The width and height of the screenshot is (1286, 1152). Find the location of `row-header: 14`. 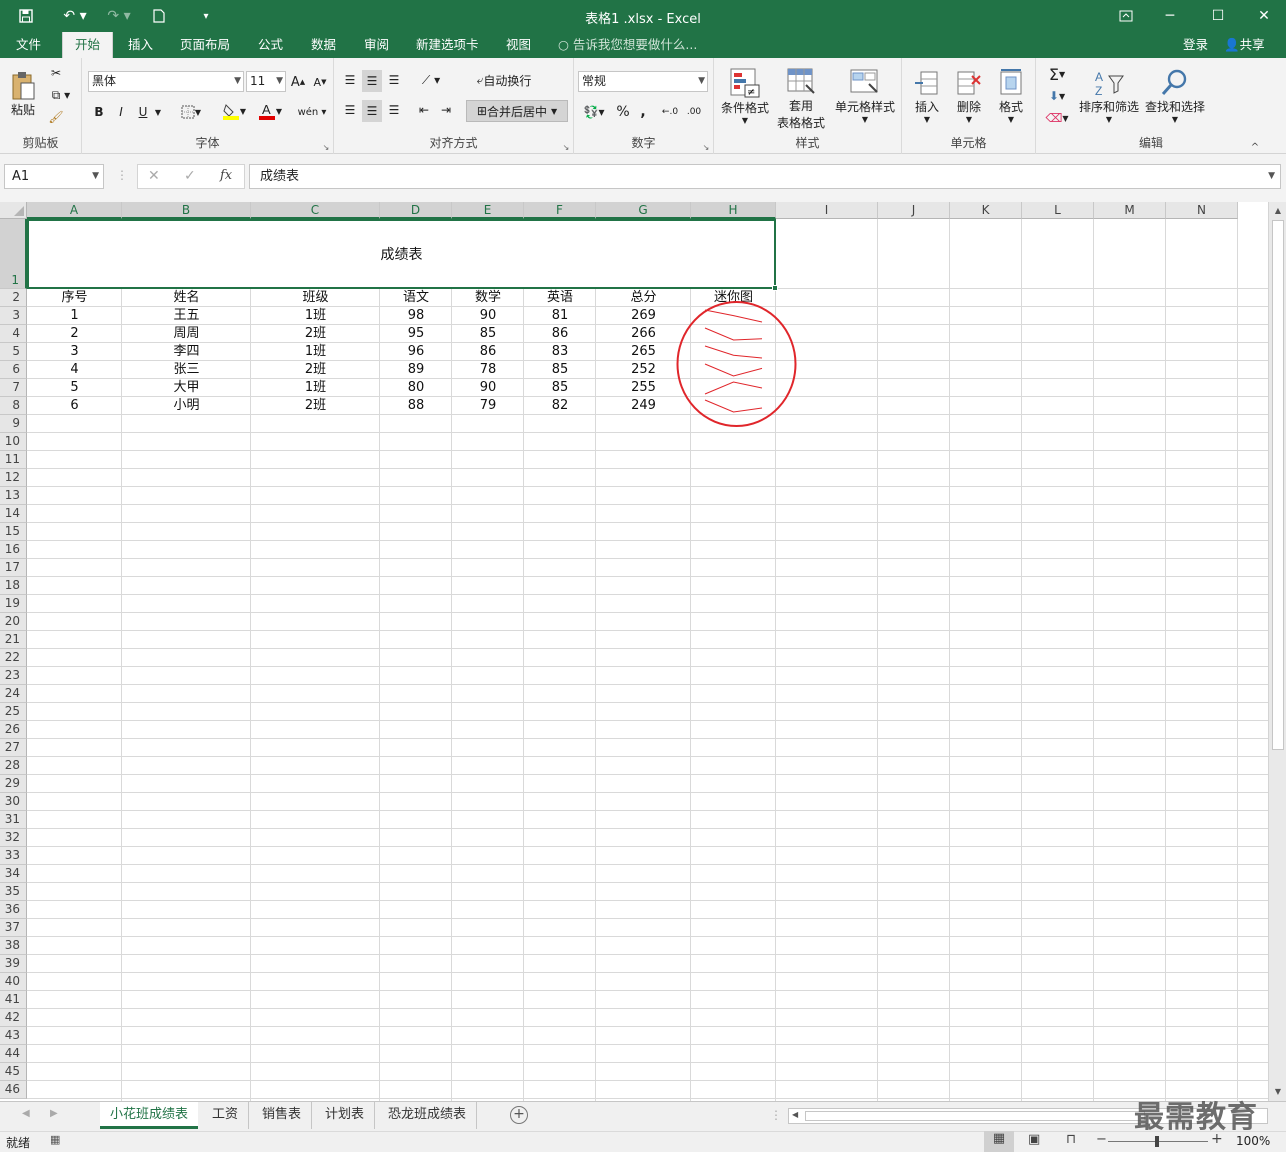

row-header: 14 is located at coordinates (13, 514).